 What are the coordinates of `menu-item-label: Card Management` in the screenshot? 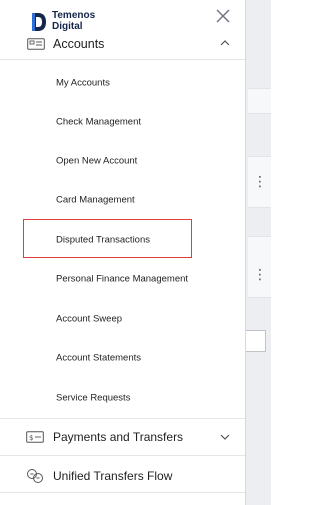 It's located at (95, 199).